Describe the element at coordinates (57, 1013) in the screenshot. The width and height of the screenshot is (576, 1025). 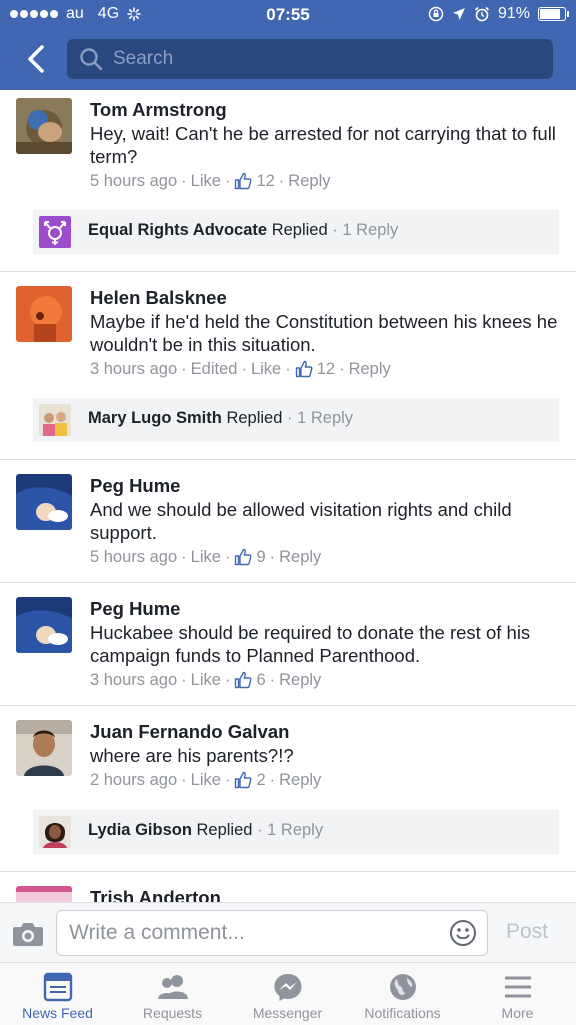
I see `tab-label: News Feed` at that location.